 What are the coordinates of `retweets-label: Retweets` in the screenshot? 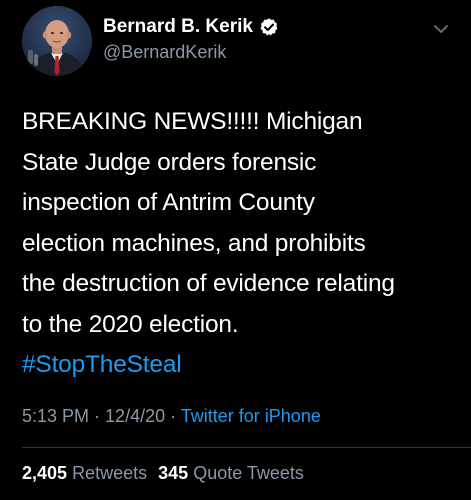 It's located at (110, 473).